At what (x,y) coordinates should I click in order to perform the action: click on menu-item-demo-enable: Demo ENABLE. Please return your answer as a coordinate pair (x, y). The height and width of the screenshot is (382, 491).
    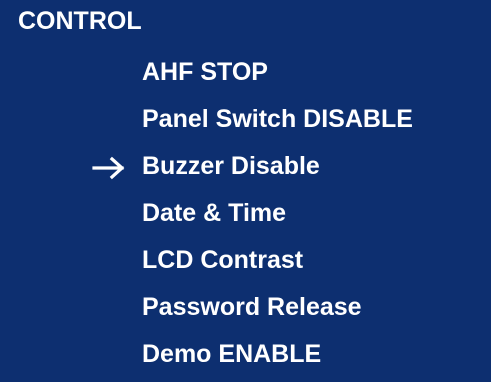
    Looking at the image, I should click on (291, 358).